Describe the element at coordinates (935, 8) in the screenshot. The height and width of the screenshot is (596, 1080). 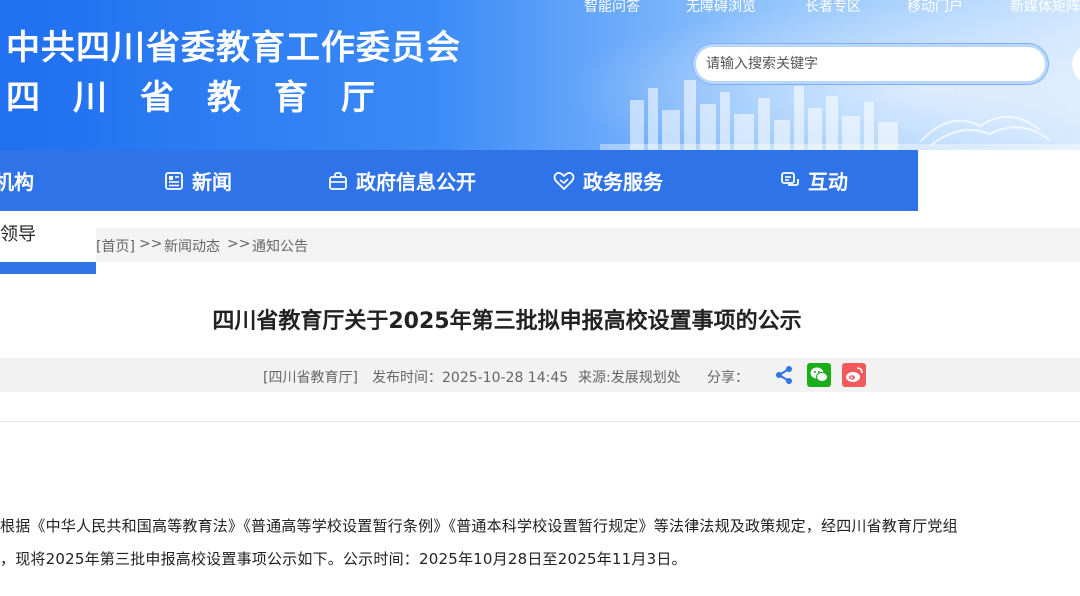
I see `top-link-mobile: 移动门户` at that location.